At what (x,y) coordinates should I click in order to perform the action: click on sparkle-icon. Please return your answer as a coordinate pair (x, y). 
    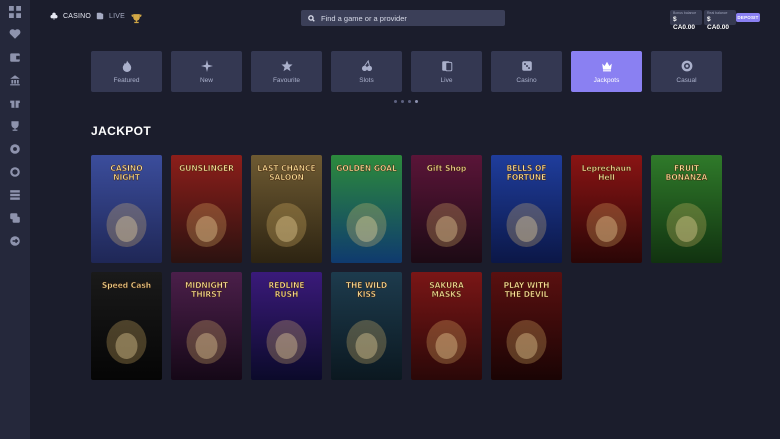
    Looking at the image, I should click on (206, 65).